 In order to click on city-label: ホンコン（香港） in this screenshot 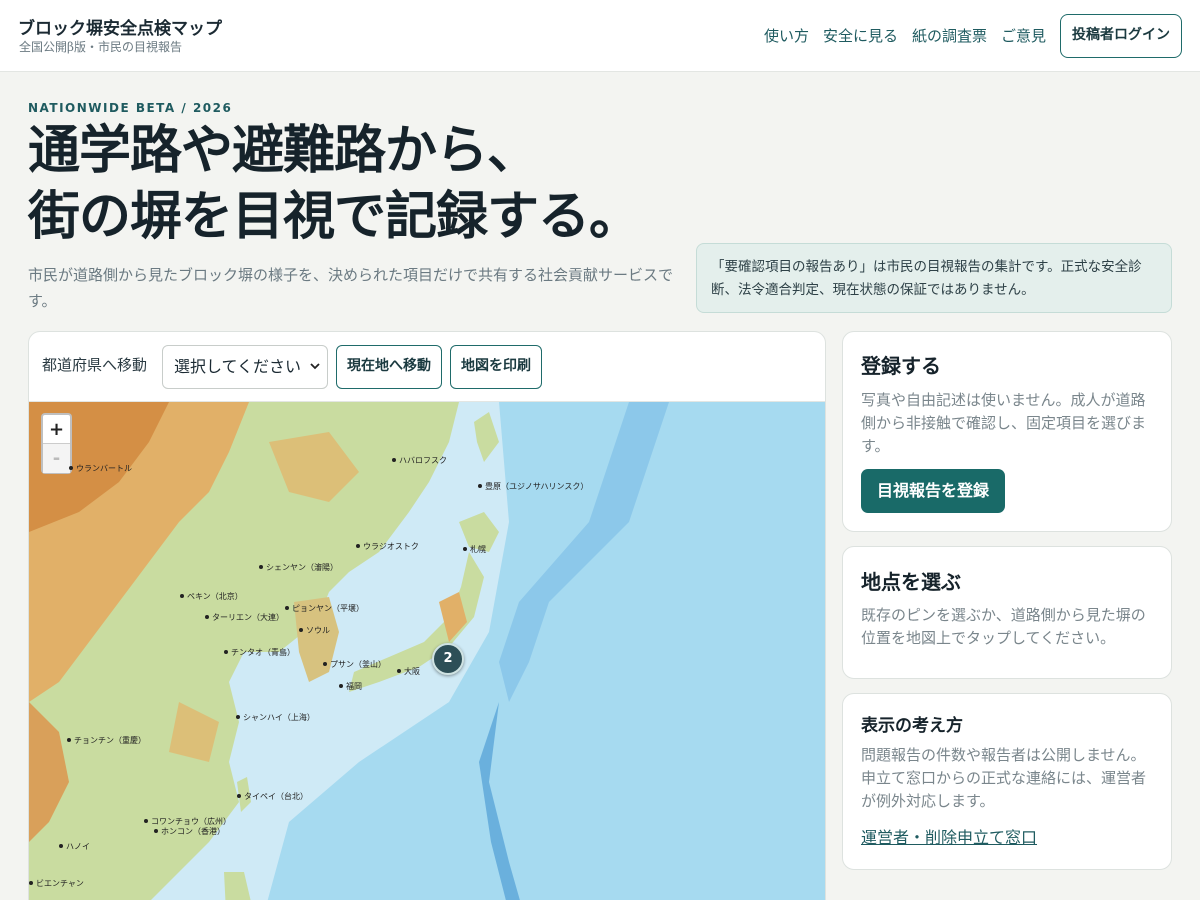, I will do `click(189, 832)`.